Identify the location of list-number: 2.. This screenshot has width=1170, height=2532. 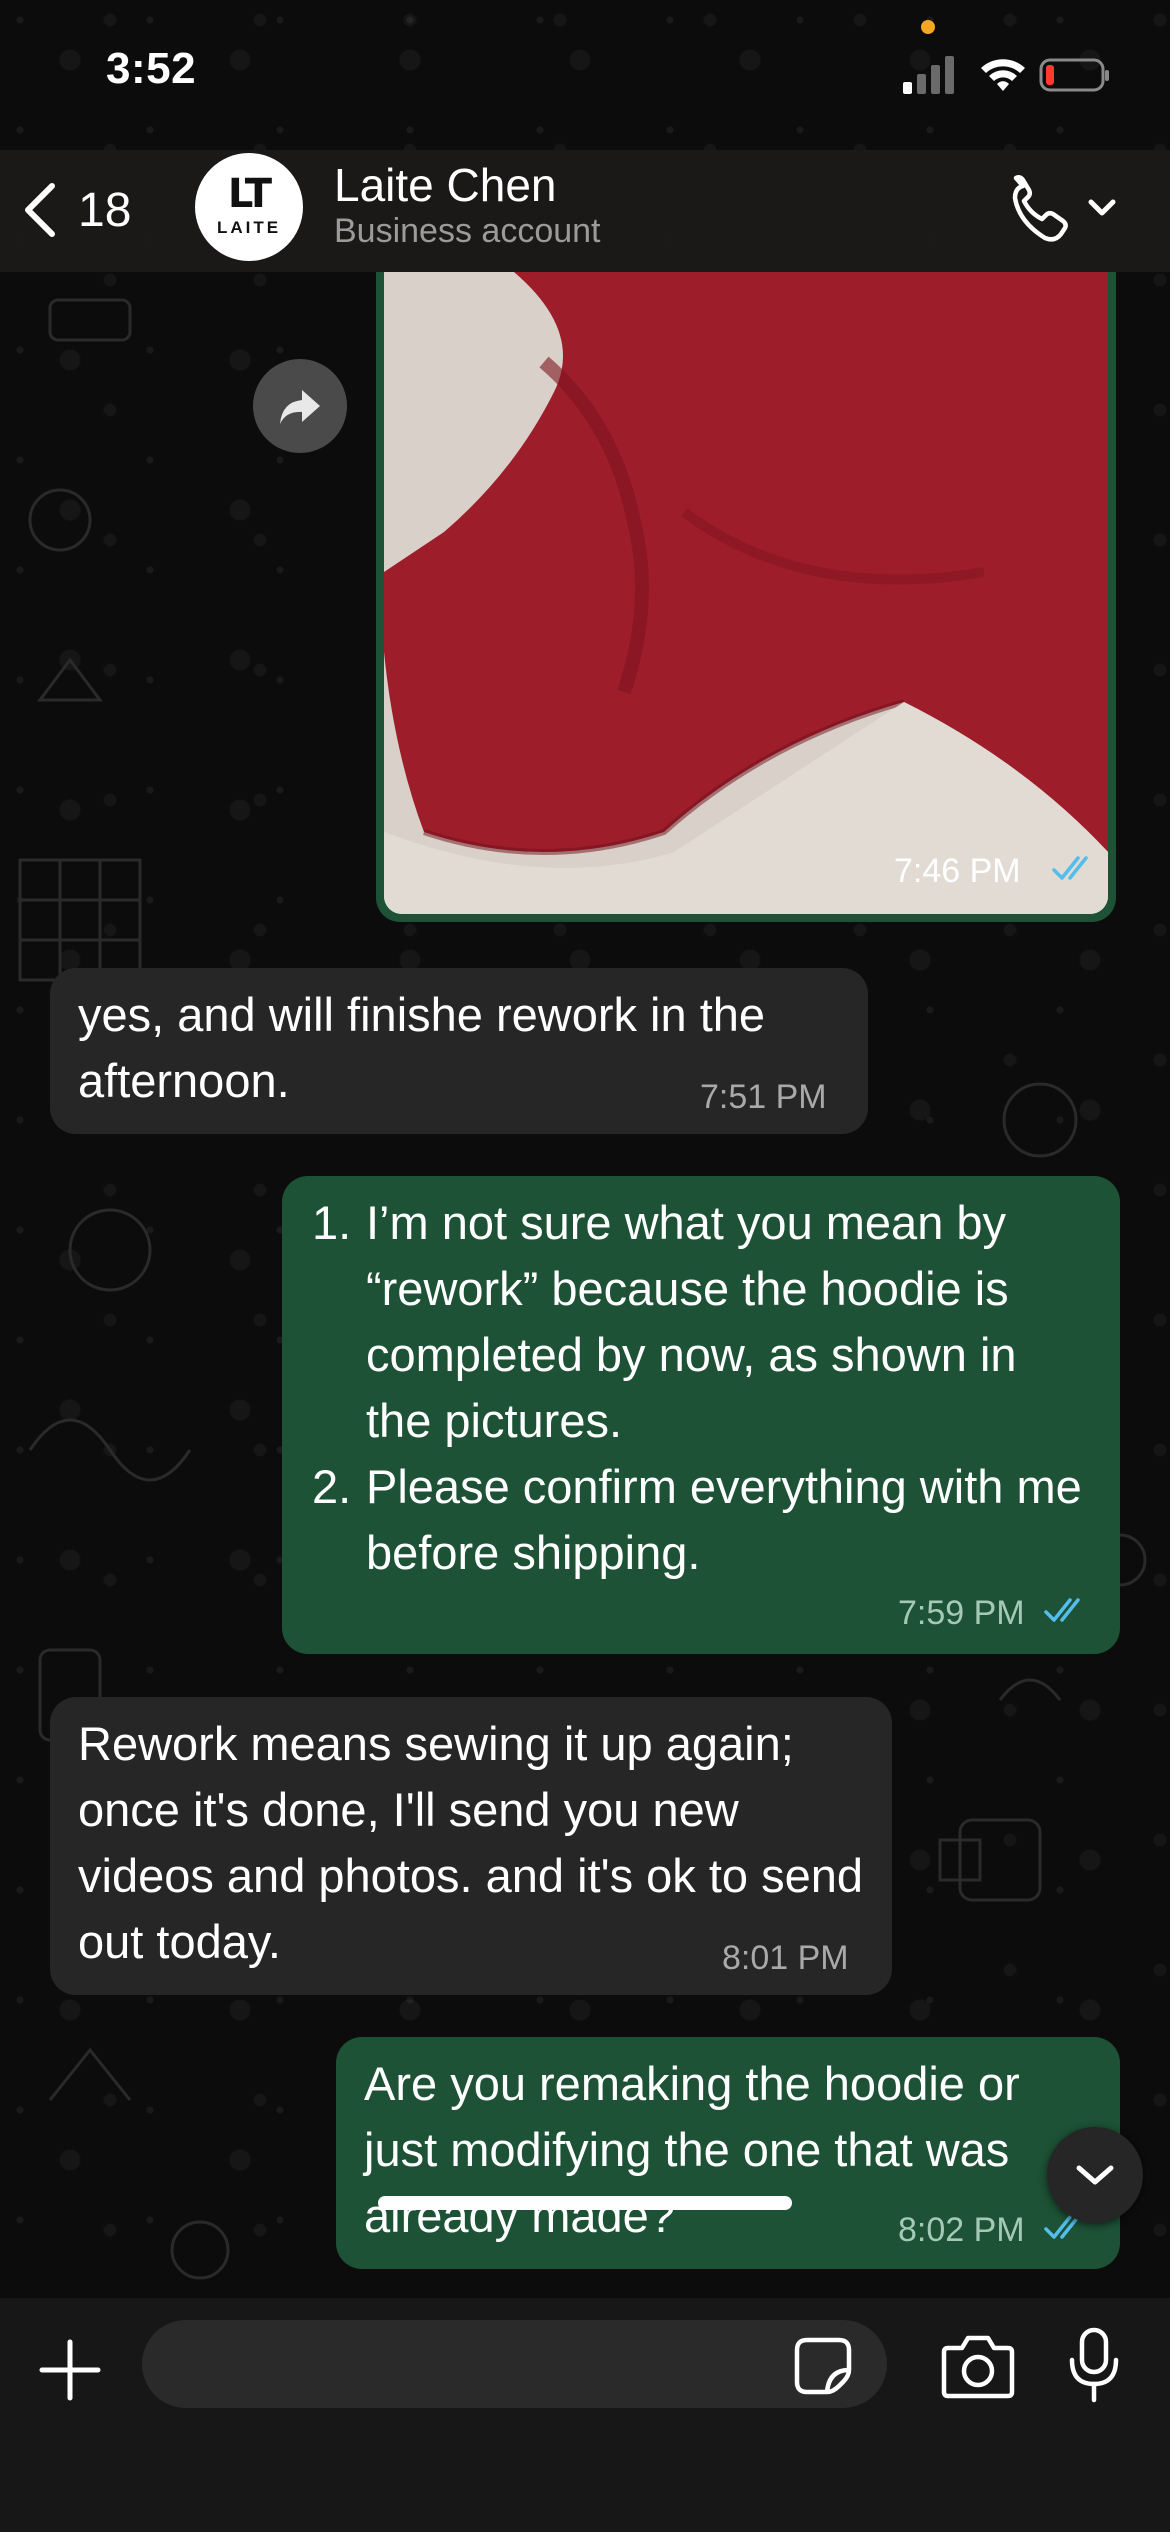
(332, 1486).